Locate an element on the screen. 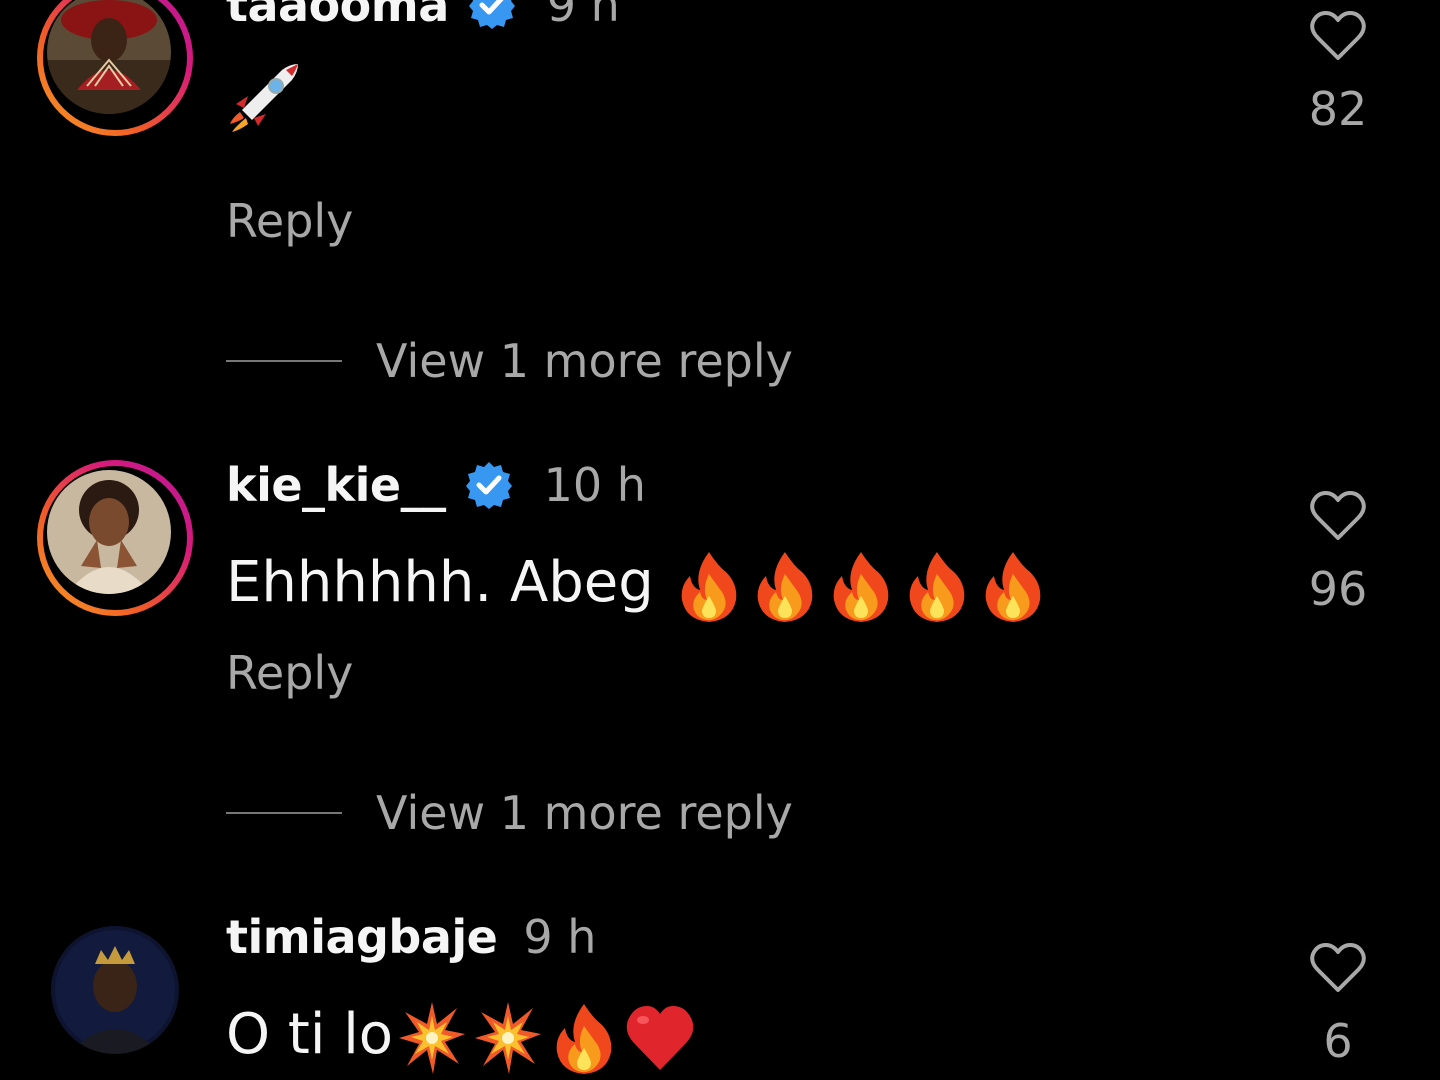  username: timiagbaje is located at coordinates (362, 937).